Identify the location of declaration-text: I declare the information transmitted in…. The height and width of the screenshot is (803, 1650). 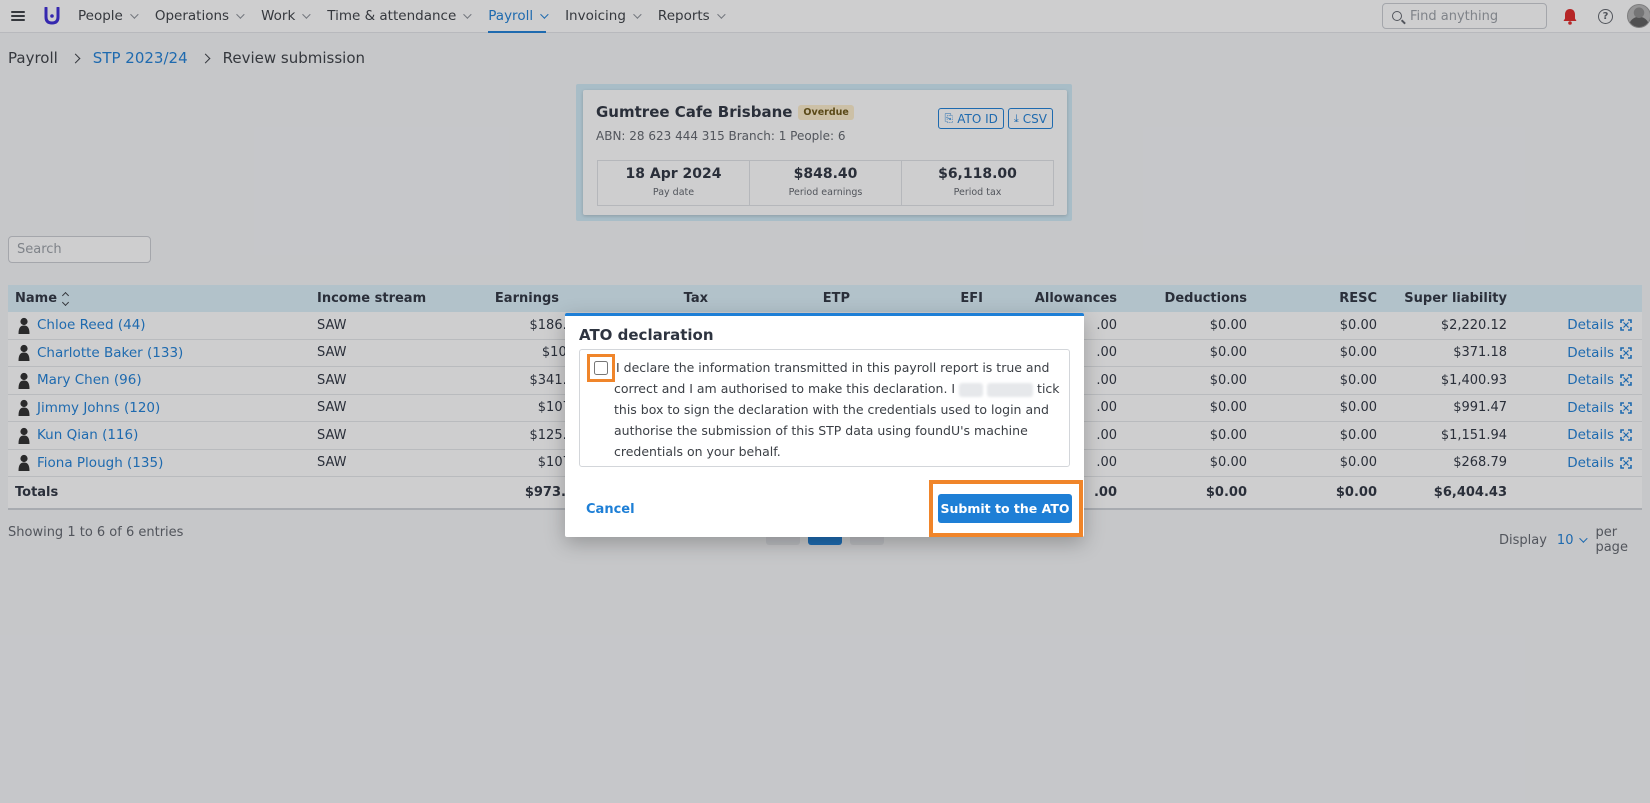
(837, 409).